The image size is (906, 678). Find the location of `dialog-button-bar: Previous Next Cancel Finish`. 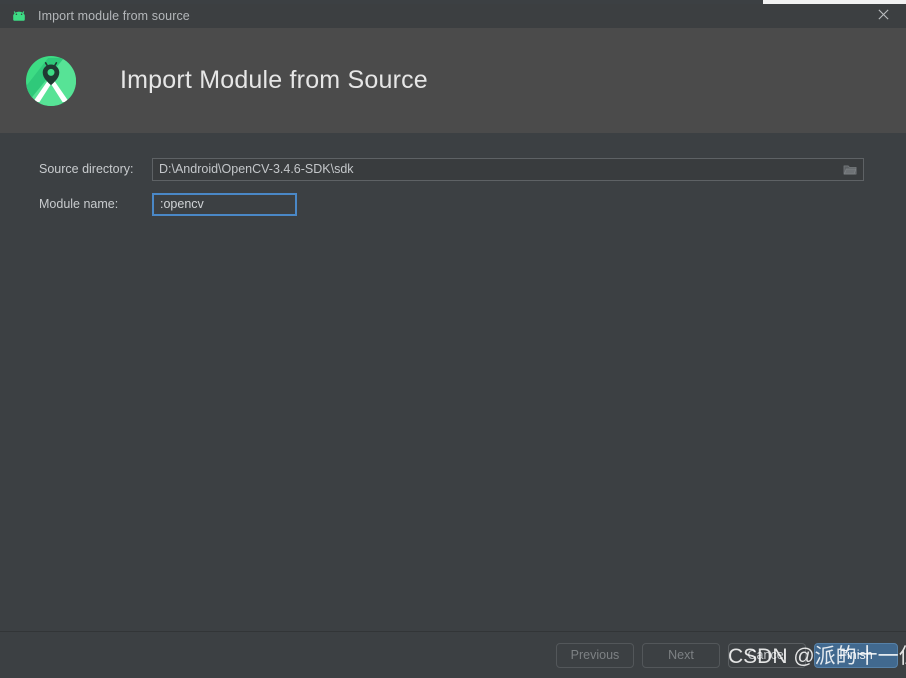

dialog-button-bar: Previous Next Cancel Finish is located at coordinates (453, 654).